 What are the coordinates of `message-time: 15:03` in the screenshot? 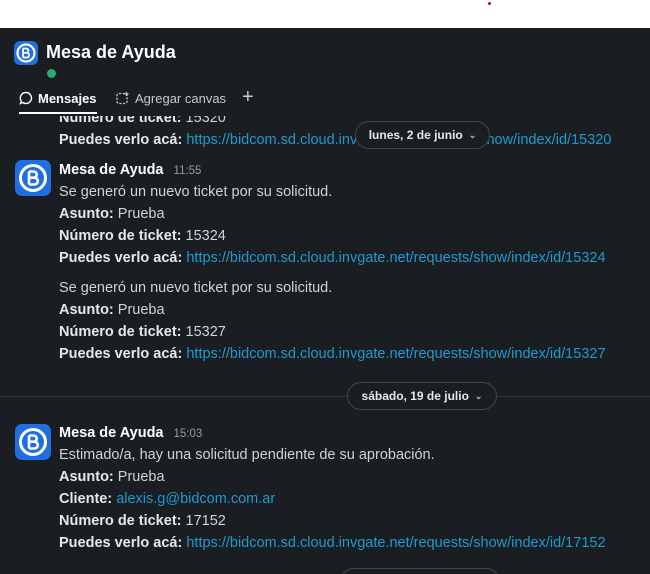 It's located at (188, 434).